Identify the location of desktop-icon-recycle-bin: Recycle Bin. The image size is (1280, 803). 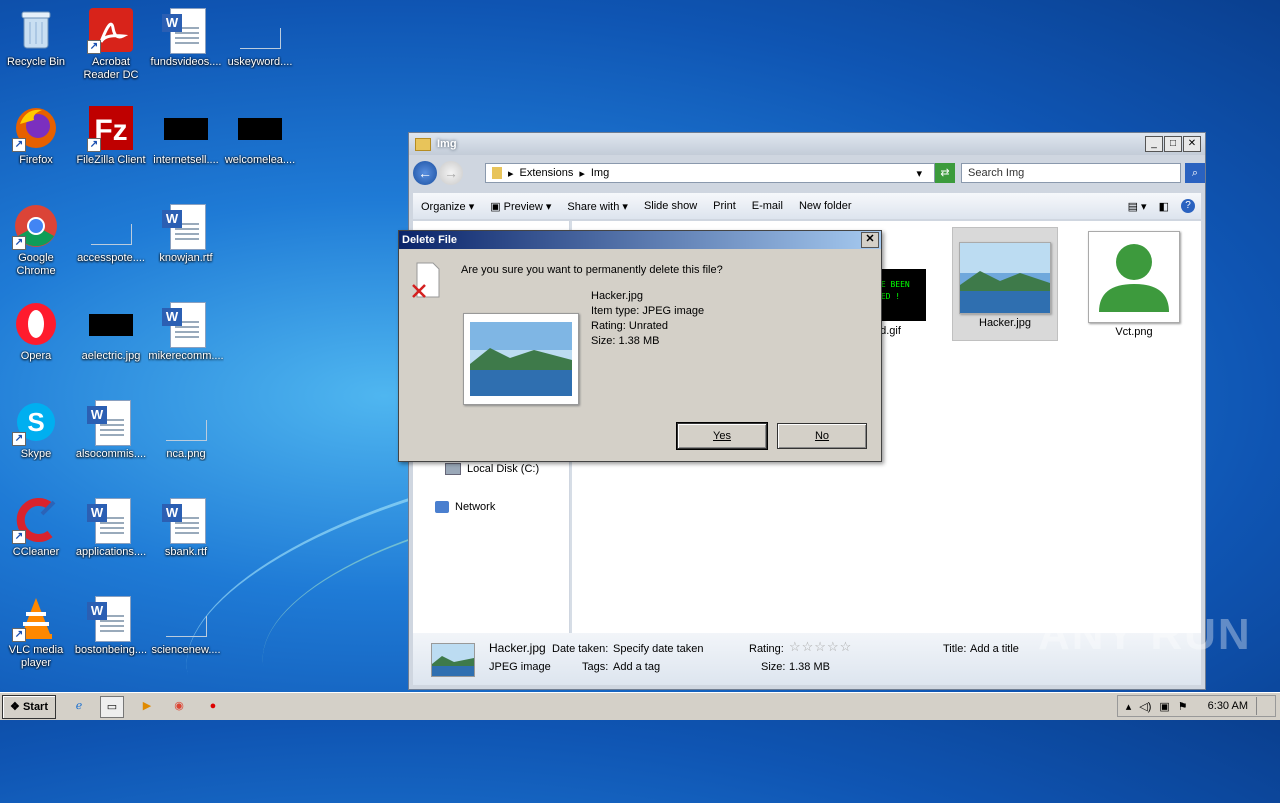
(37, 37).